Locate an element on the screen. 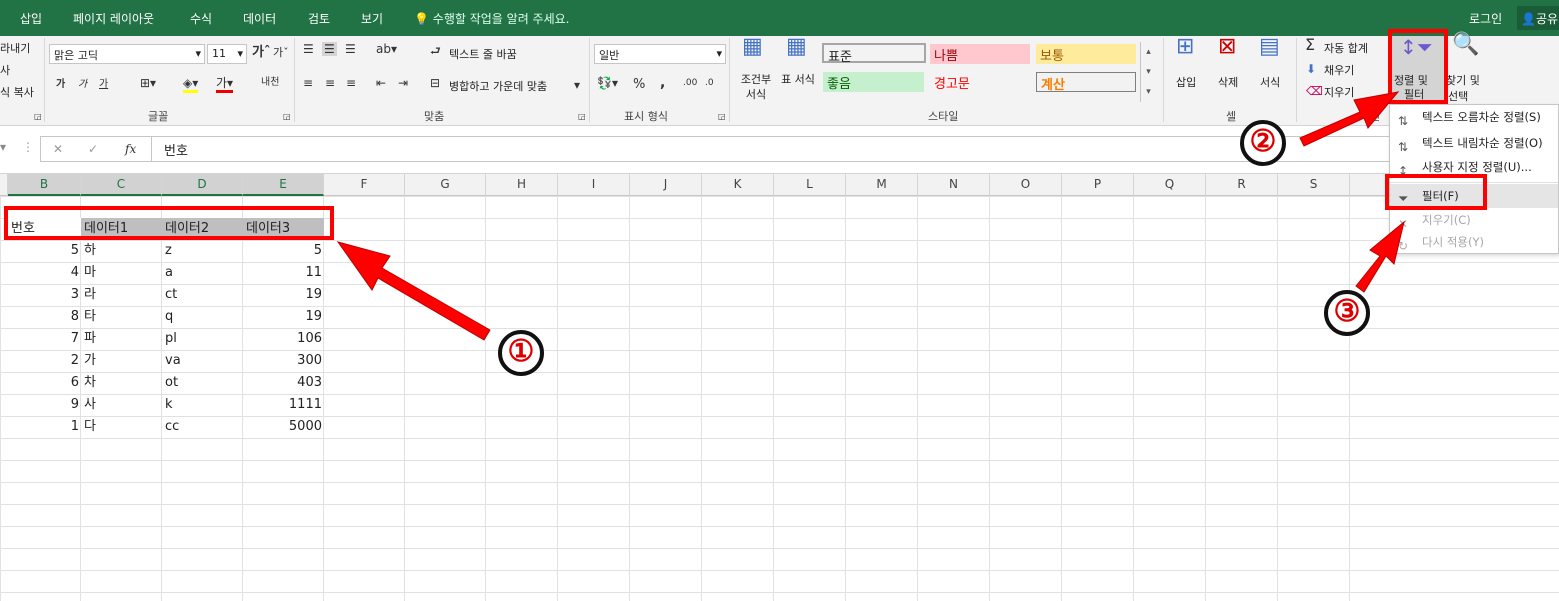 The height and width of the screenshot is (601, 1559). column-header-p: P is located at coordinates (1098, 185).